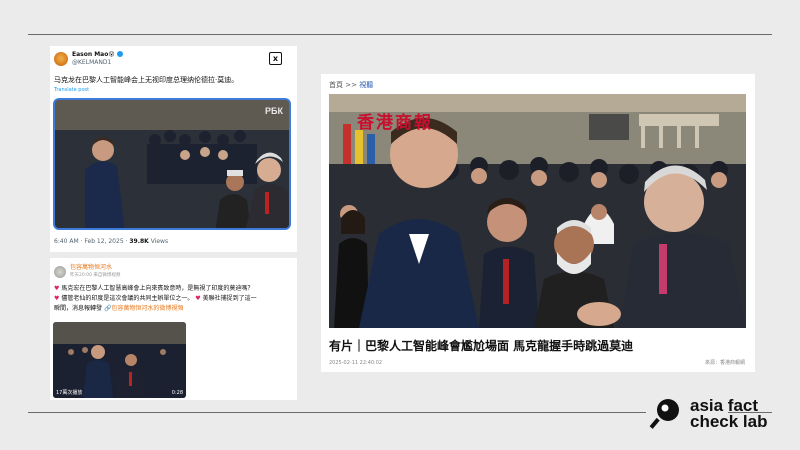 Image resolution: width=800 pixels, height=450 pixels. I want to click on brand-line2: check lab, so click(729, 421).